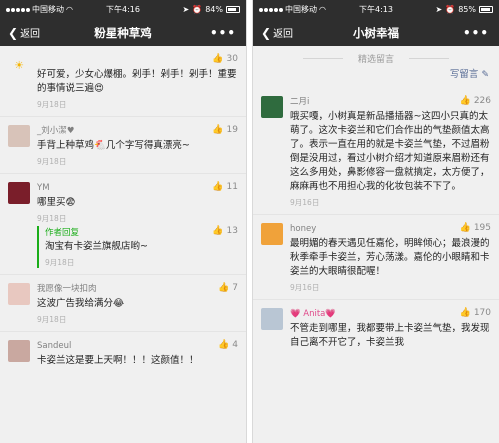 The height and width of the screenshot is (443, 499). I want to click on comment-author: Sandeul, so click(137, 346).